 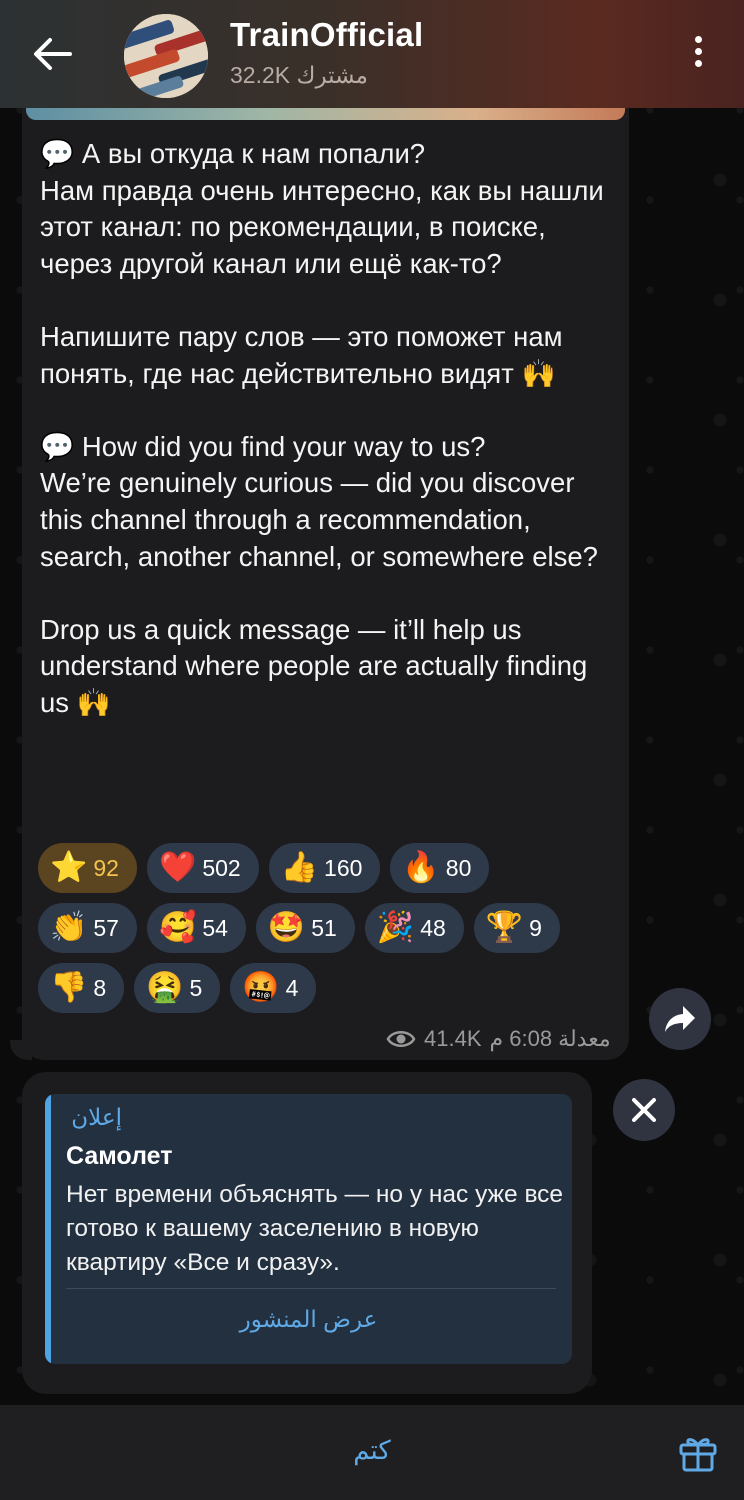 What do you see at coordinates (453, 1038) in the screenshot?
I see `view-count: 41.4K` at bounding box center [453, 1038].